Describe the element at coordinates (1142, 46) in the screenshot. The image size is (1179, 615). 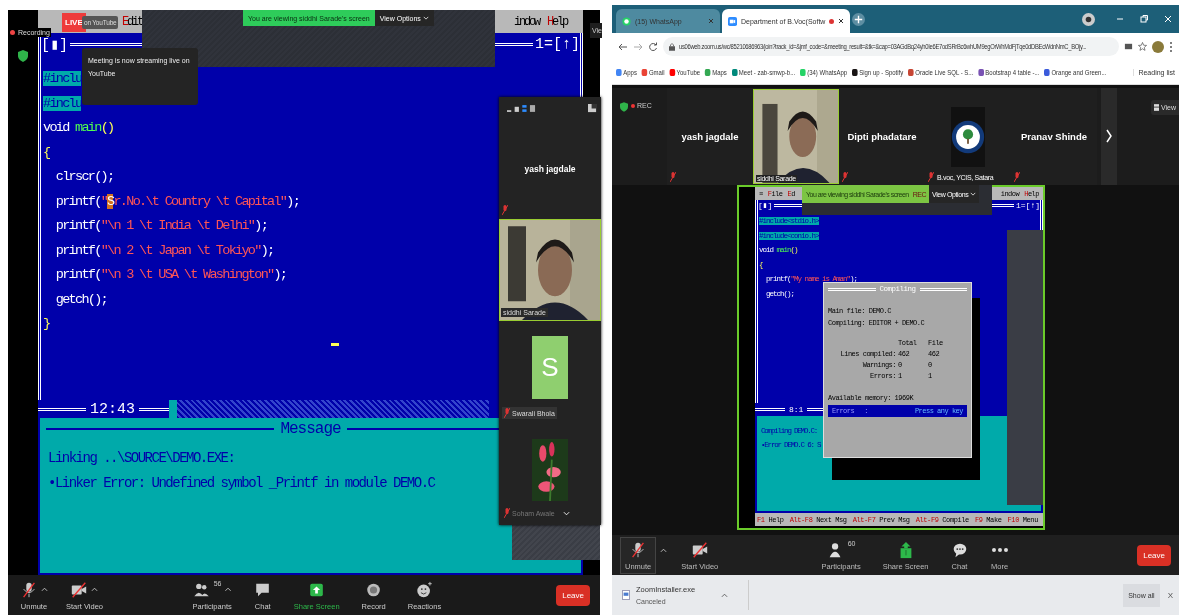
I see `star-icon` at that location.